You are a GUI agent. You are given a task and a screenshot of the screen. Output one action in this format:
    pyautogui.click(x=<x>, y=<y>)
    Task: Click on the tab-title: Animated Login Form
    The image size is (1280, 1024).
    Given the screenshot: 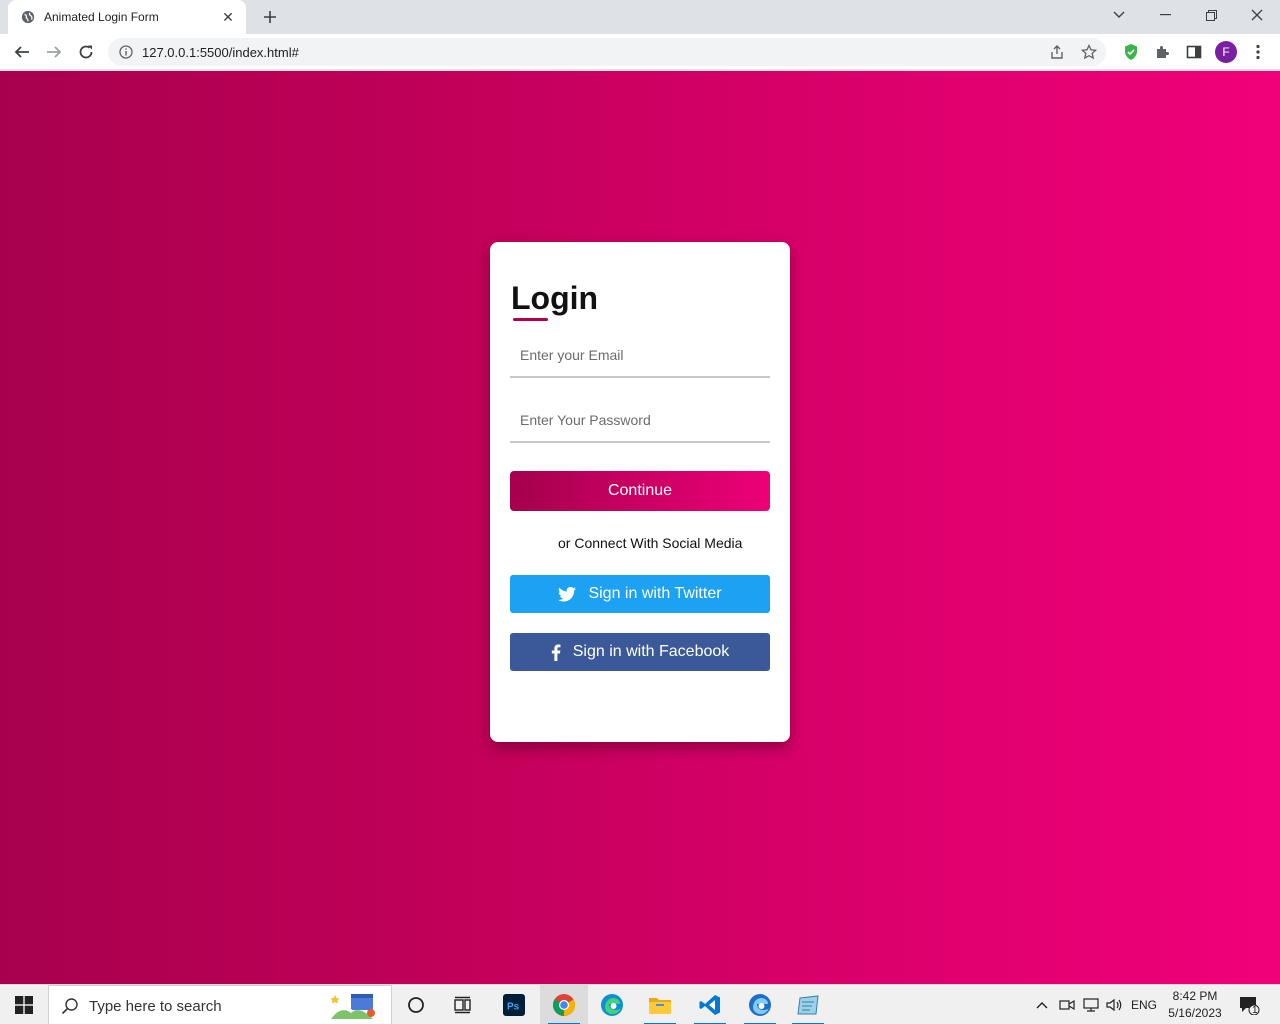 What is the action you would take?
    pyautogui.click(x=101, y=17)
    